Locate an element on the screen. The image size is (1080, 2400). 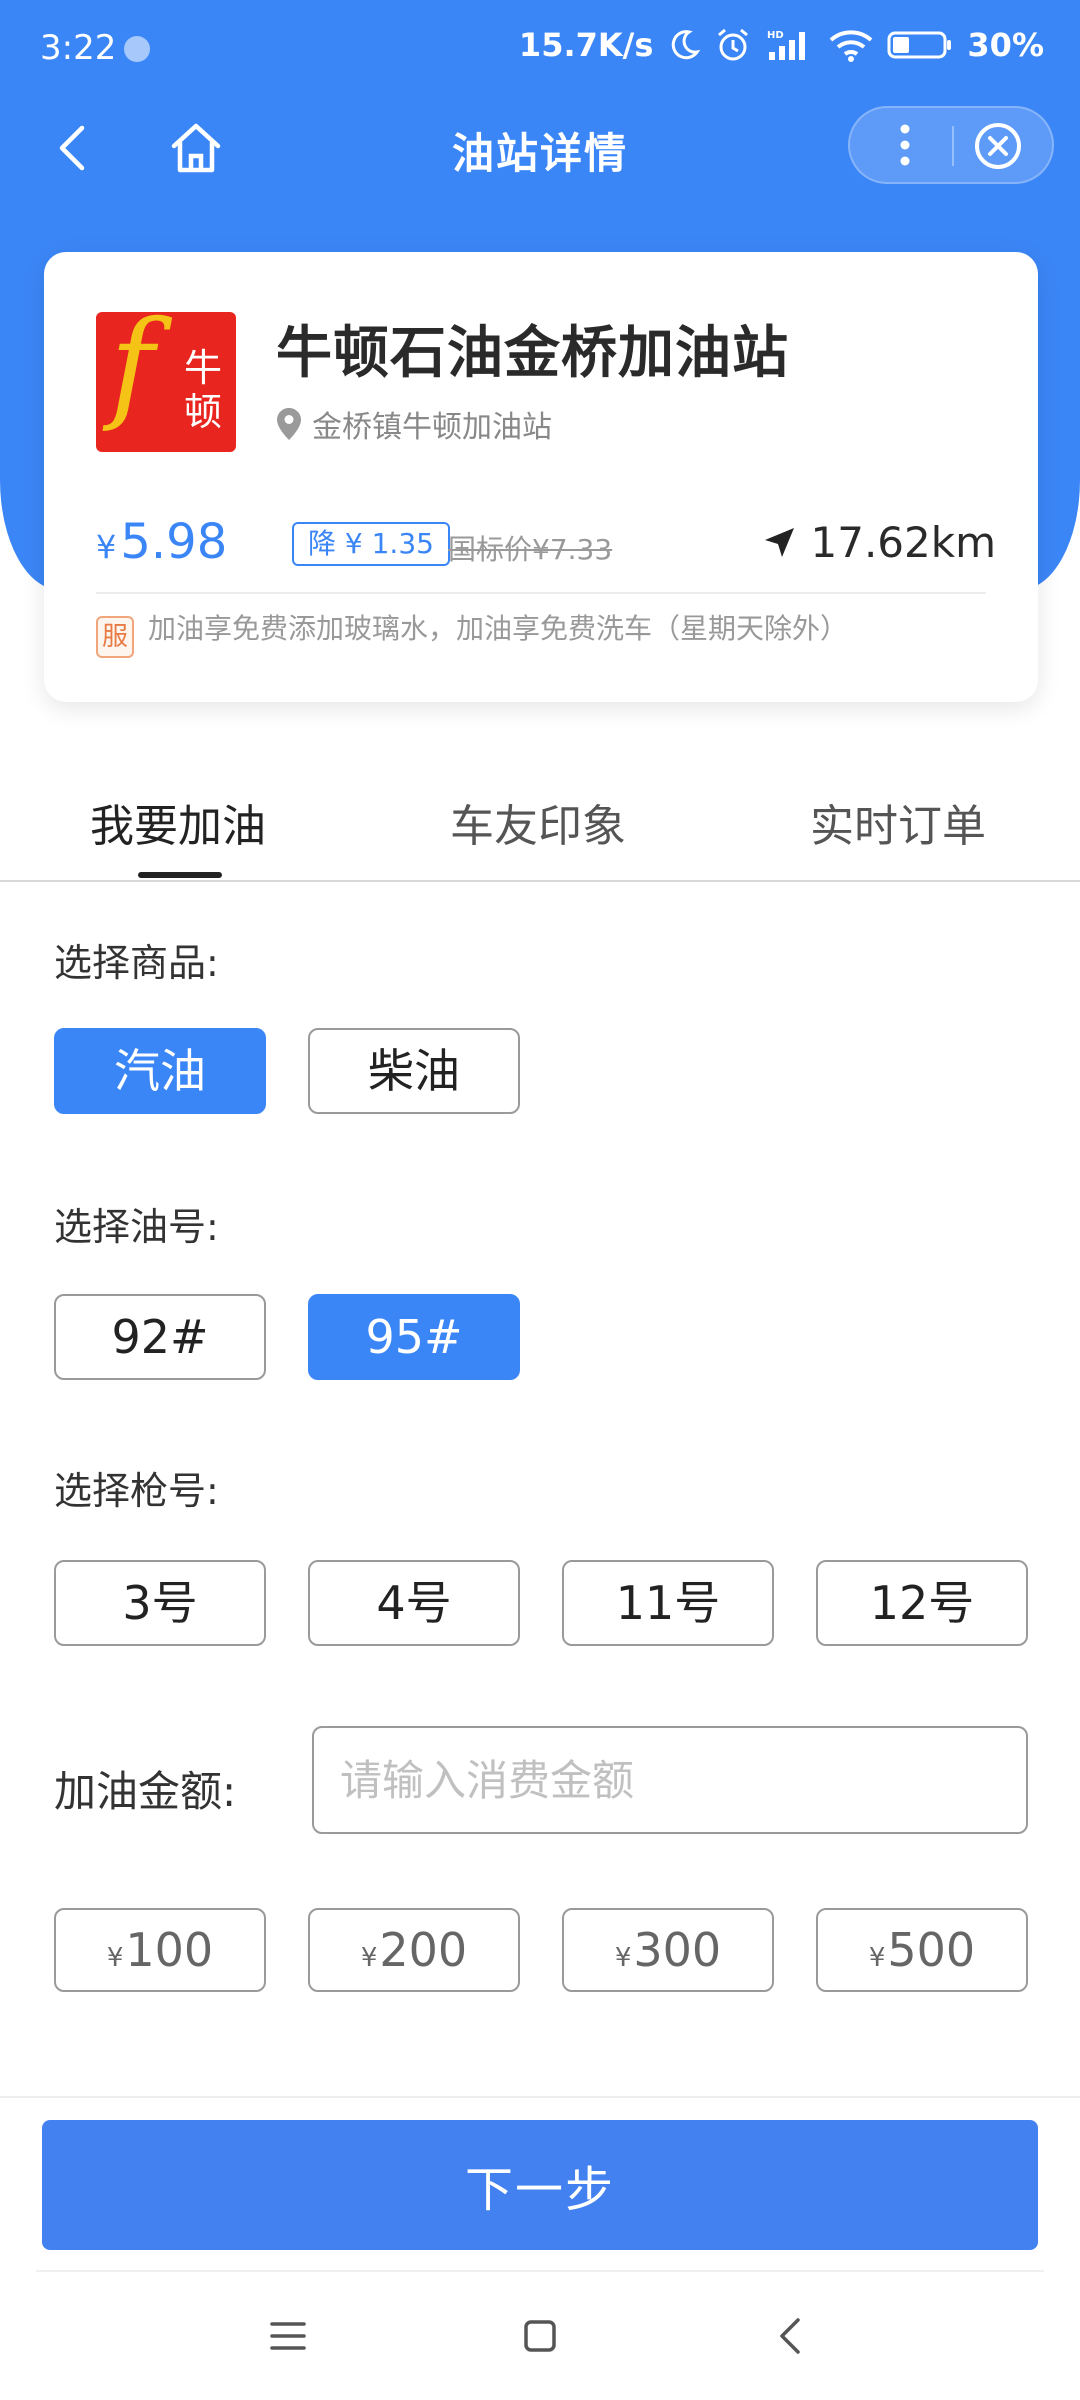
price-value: 5.98 is located at coordinates (174, 542).